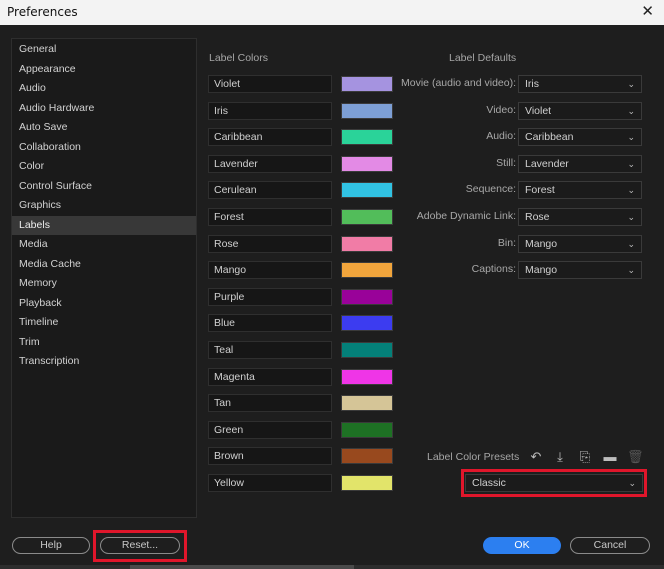 The height and width of the screenshot is (569, 664). Describe the element at coordinates (270, 190) in the screenshot. I see `label-name-field: Cerulean` at that location.